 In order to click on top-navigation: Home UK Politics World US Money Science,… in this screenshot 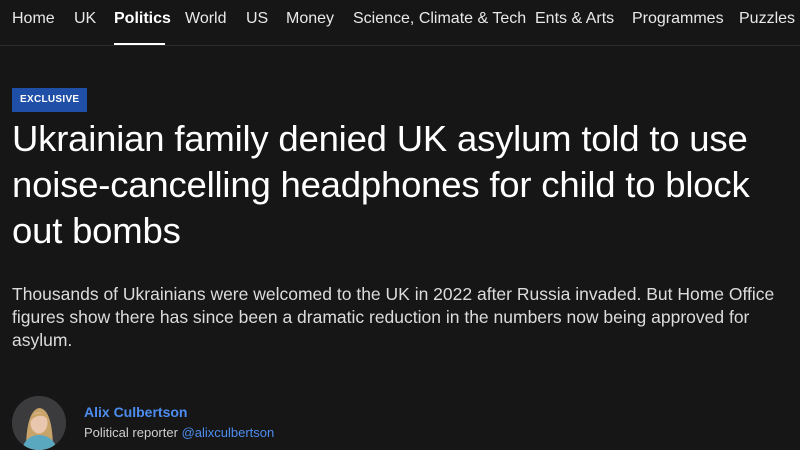, I will do `click(400, 23)`.